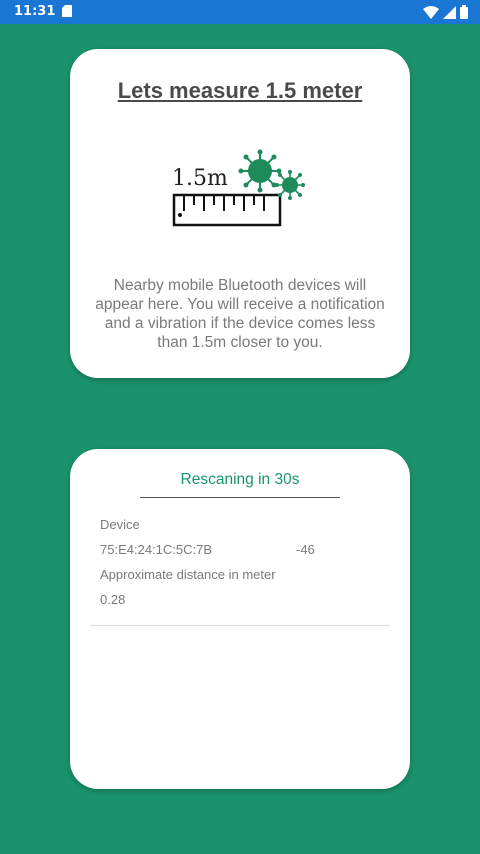  I want to click on device-label: Device, so click(120, 524).